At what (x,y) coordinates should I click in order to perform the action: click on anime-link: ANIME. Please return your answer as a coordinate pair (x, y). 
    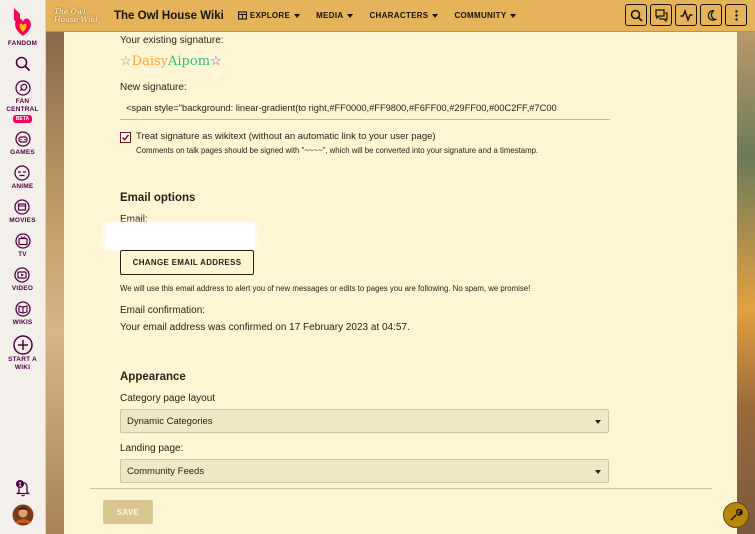
    Looking at the image, I should click on (23, 178).